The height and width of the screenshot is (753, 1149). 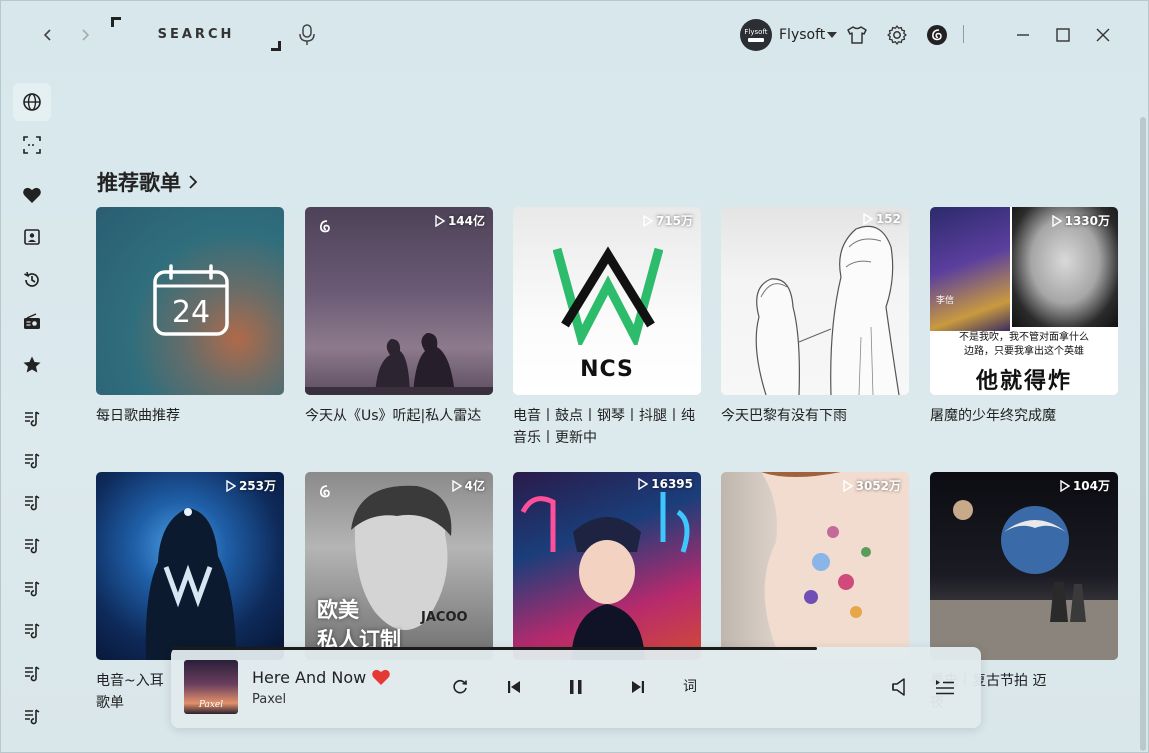 I want to click on playlist-cover: 李信 不是我吹，我不管对面拿什么 边路，只要我拿出这个英雄 他就得炸, so click(x=1024, y=301).